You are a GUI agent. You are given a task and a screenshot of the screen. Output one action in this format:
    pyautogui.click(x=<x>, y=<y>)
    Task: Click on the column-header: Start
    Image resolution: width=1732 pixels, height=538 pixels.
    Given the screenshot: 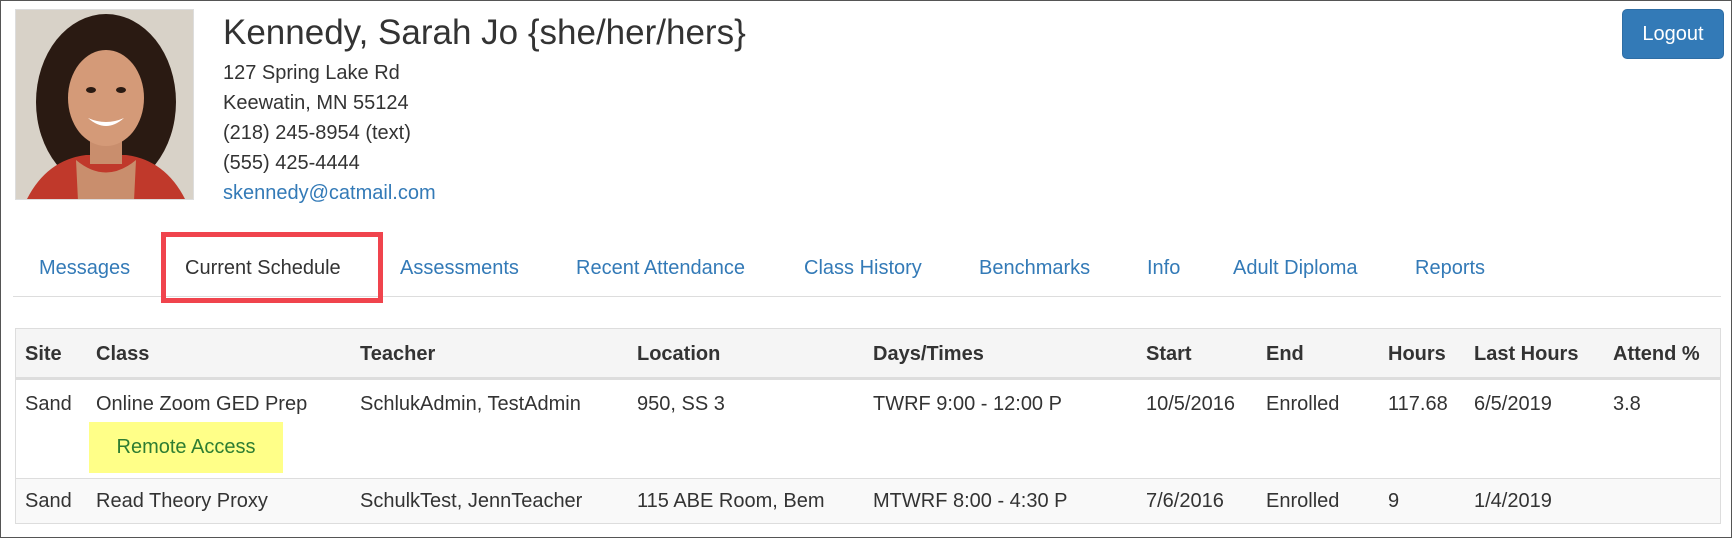 What is the action you would take?
    pyautogui.click(x=1169, y=354)
    